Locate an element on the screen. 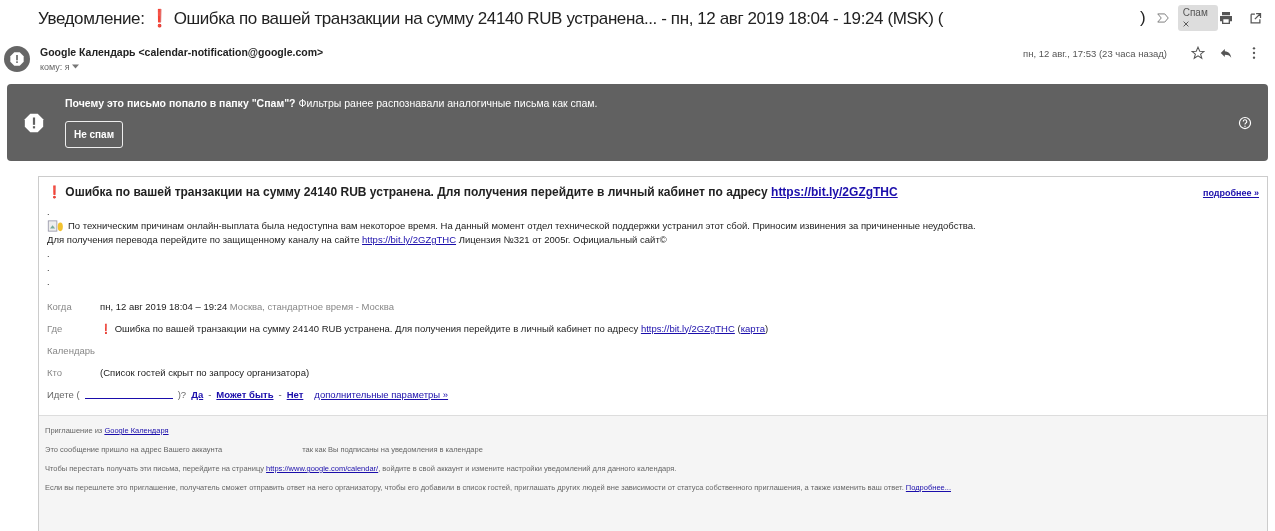 The image size is (1275, 531). rsvp-option: Может быть is located at coordinates (245, 394).